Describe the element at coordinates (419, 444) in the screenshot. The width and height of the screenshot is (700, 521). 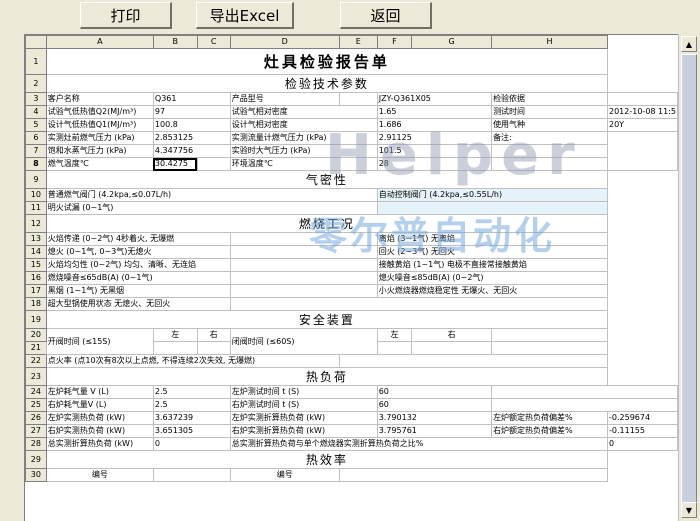
I see `cell-label: 总实测折算热负荷与单个燃烧器实测折算热负荷之比%` at that location.